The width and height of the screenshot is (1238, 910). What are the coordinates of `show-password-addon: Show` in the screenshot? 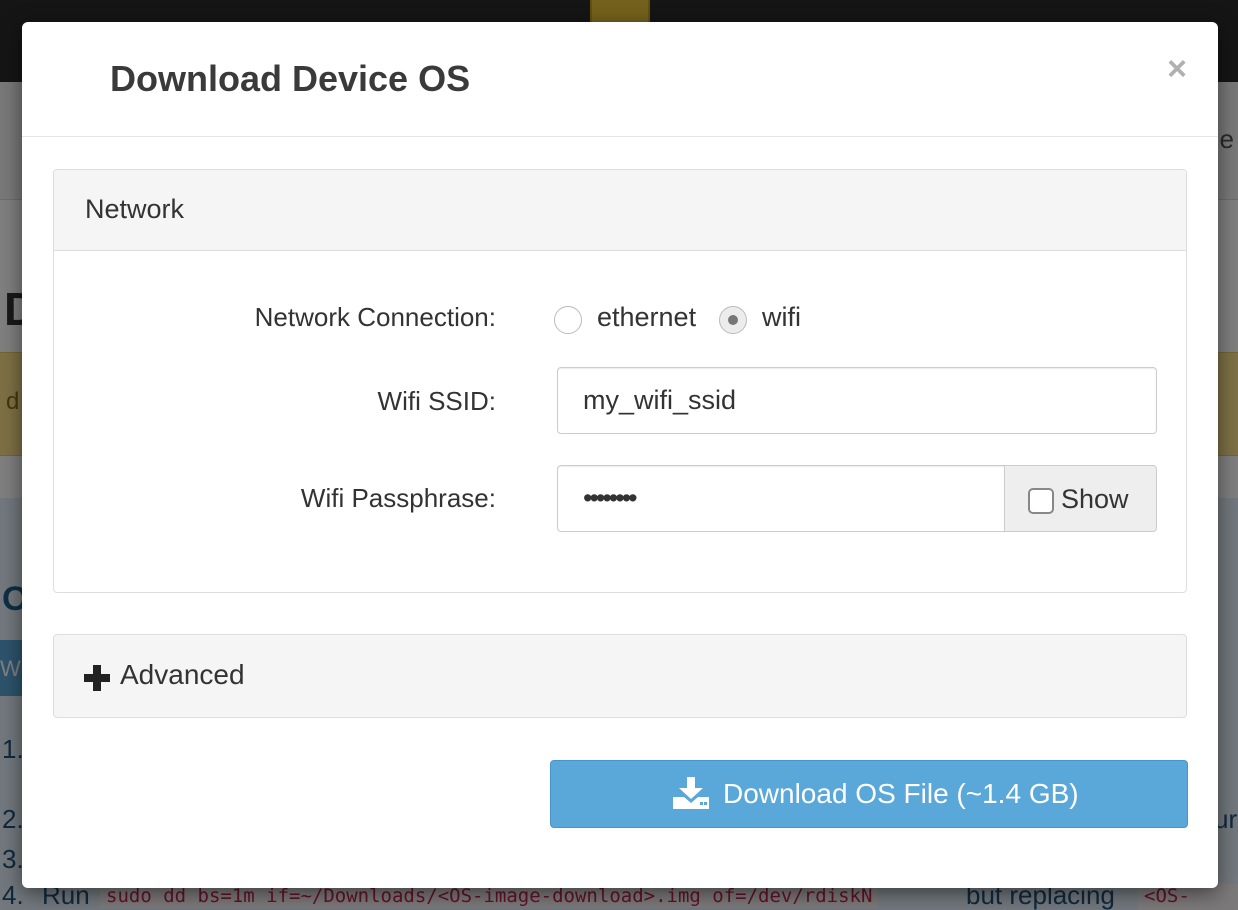 It's located at (1080, 498).